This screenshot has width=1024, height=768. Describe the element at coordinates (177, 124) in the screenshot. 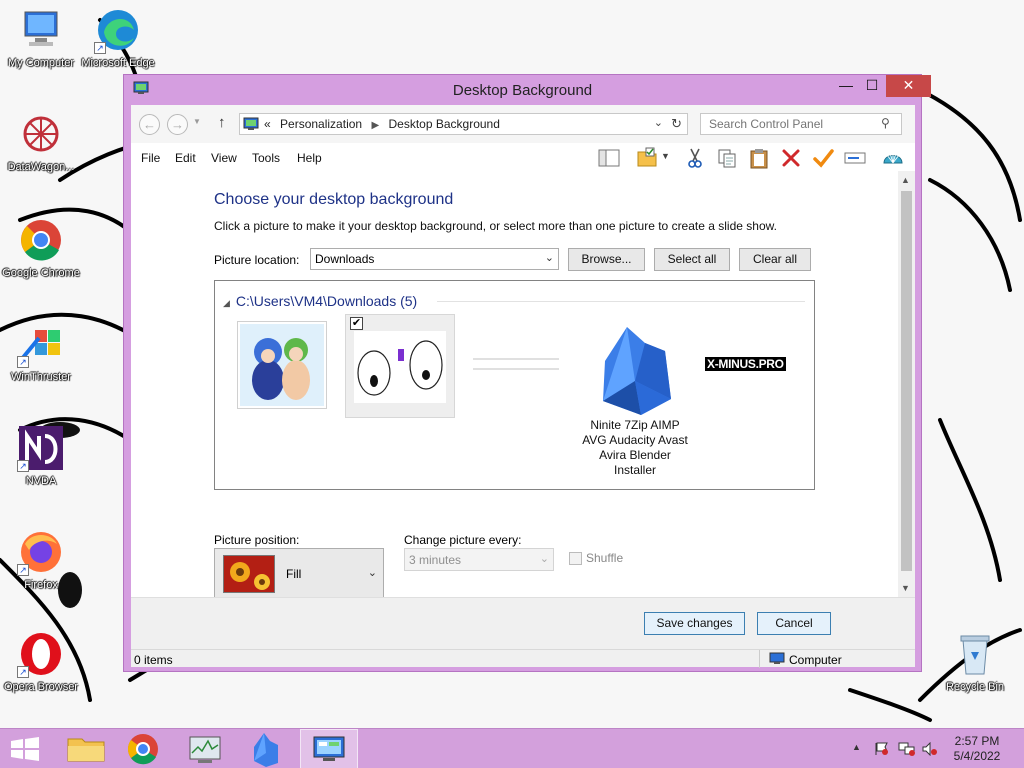

I see `forward-button: →` at that location.